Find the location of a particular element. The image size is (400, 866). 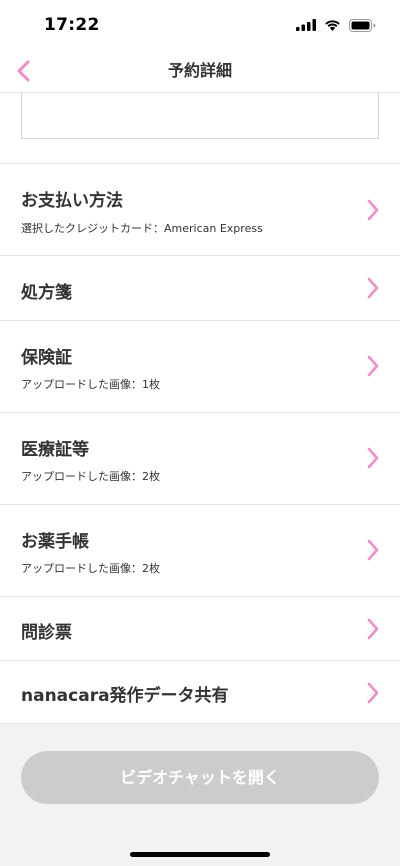

row-seizure-data-share: nanacara発作データ共有 is located at coordinates (200, 692).